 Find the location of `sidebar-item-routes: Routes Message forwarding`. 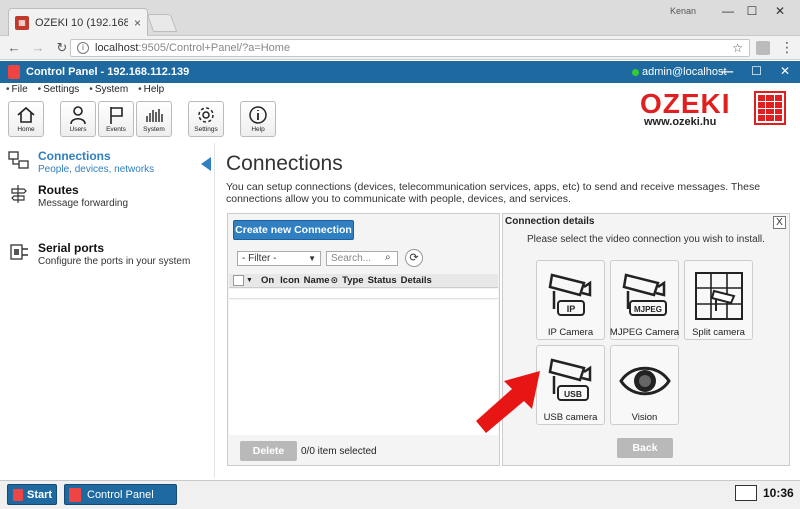

sidebar-item-routes: Routes Message forwarding is located at coordinates (108, 196).